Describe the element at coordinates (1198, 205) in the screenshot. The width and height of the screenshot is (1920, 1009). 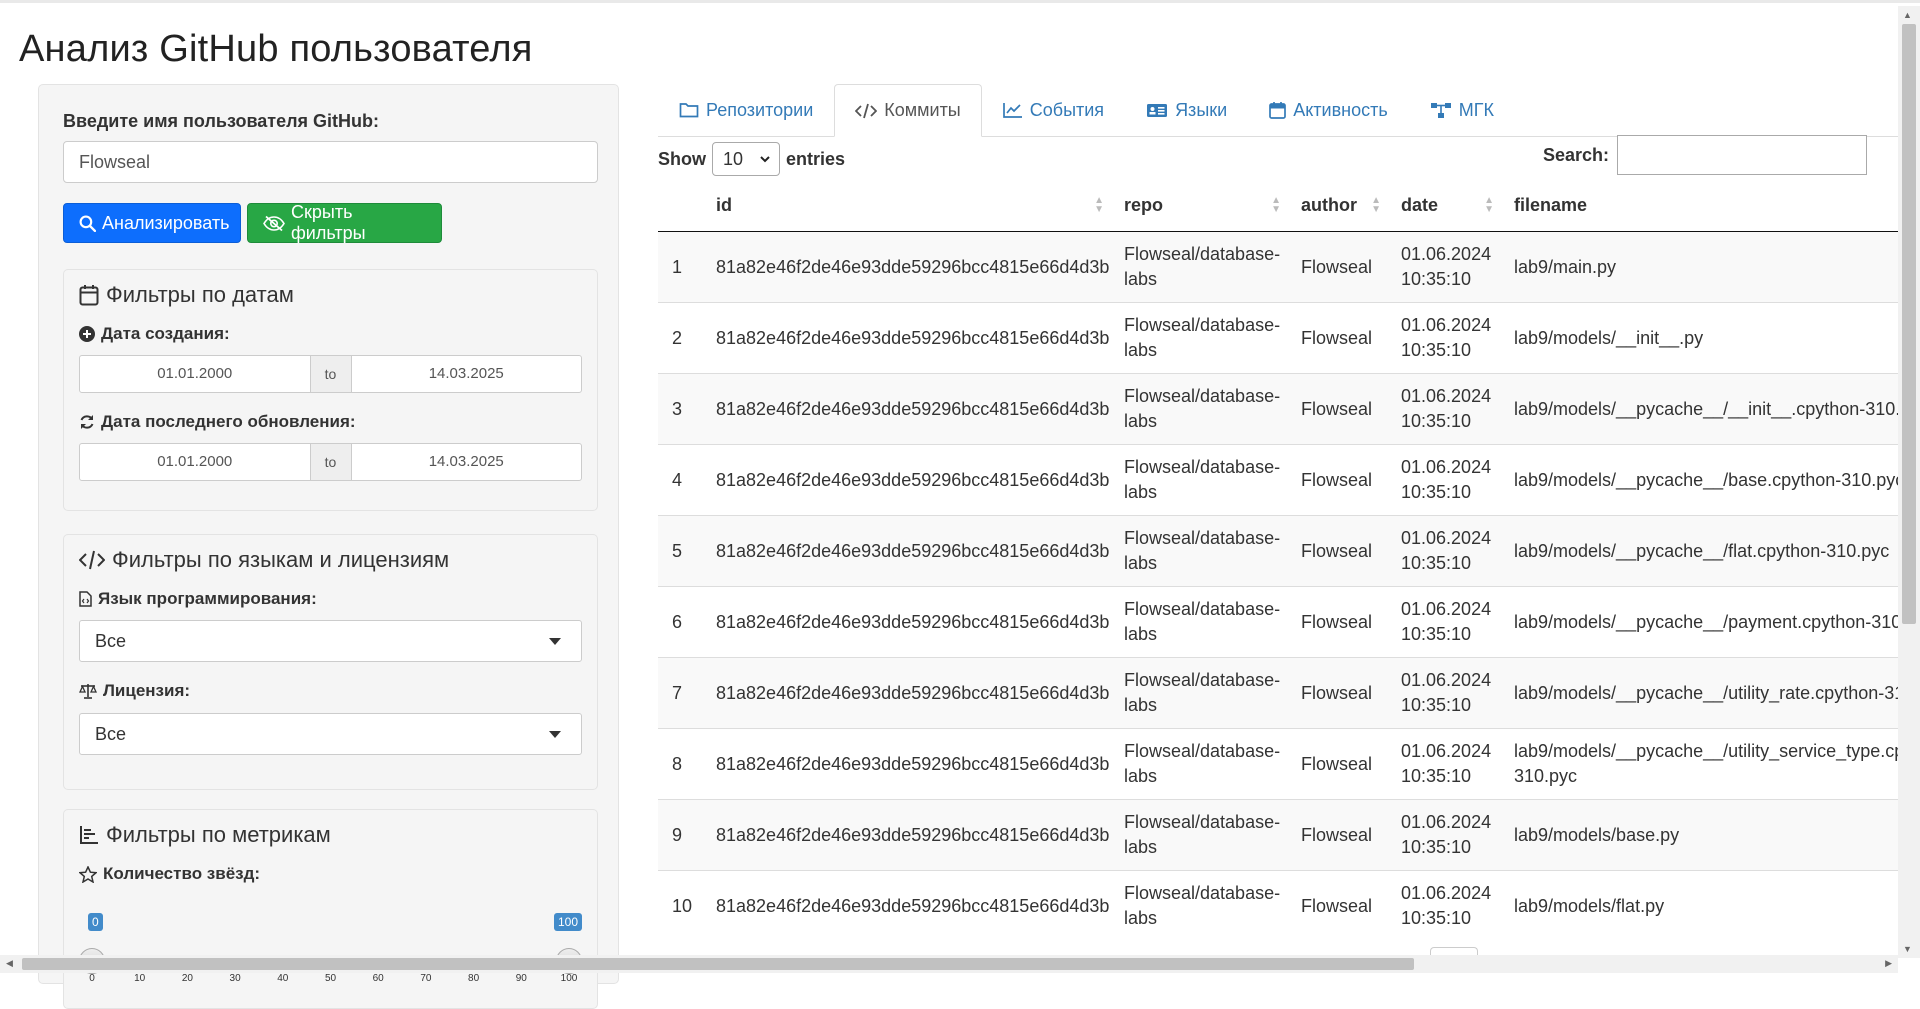
I see `column-header-repo: repo ▲ ▼` at that location.